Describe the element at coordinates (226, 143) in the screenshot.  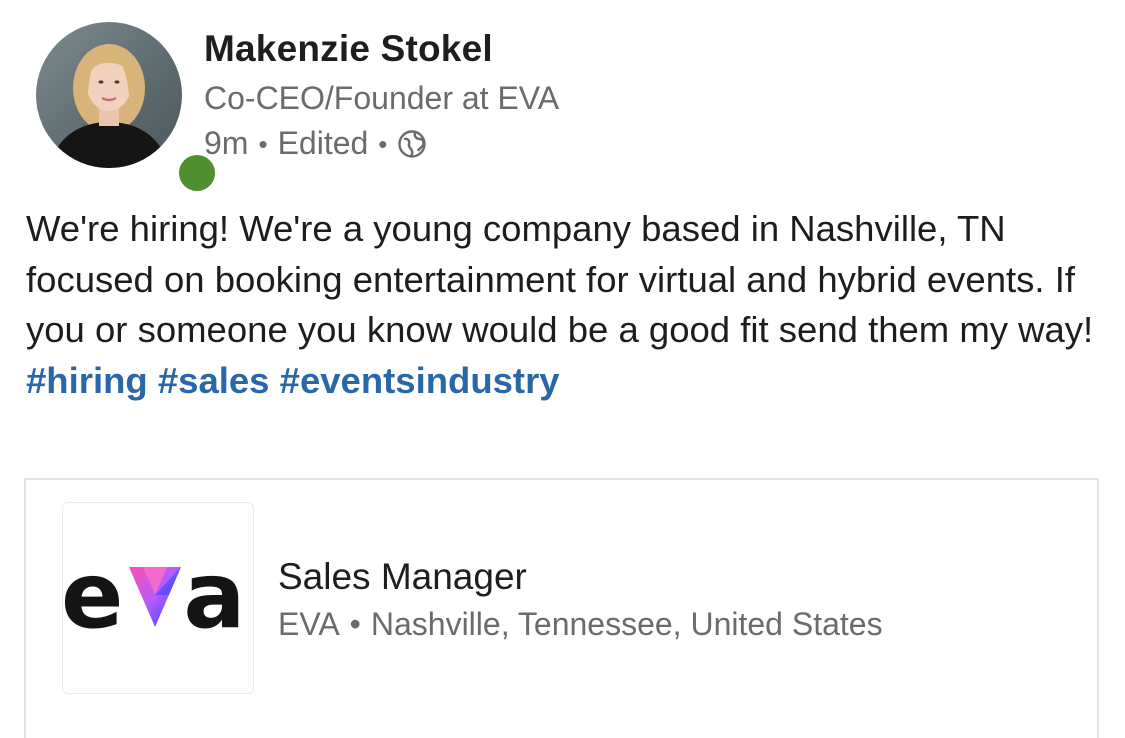
I see `post-time: 9m` at that location.